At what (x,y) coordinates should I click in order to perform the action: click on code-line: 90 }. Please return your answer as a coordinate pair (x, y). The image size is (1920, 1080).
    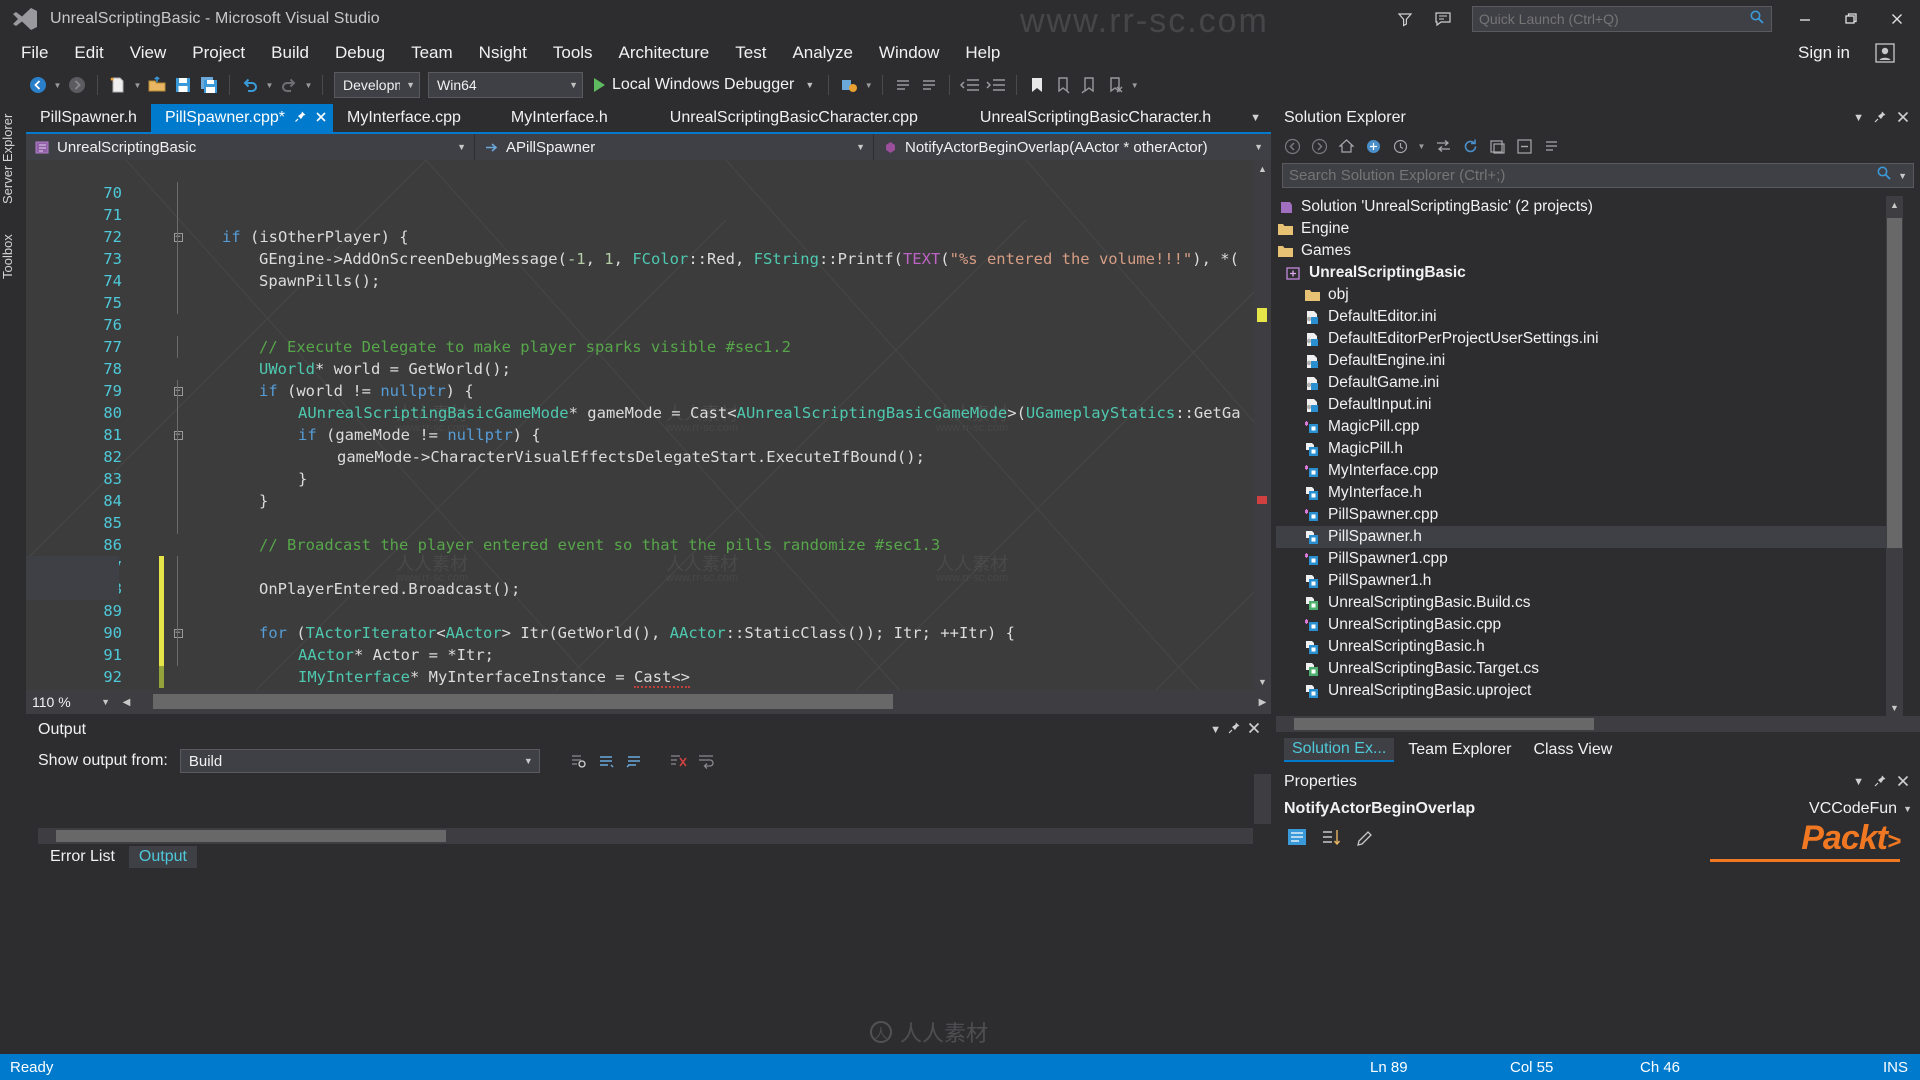
    Looking at the image, I should click on (102, 633).